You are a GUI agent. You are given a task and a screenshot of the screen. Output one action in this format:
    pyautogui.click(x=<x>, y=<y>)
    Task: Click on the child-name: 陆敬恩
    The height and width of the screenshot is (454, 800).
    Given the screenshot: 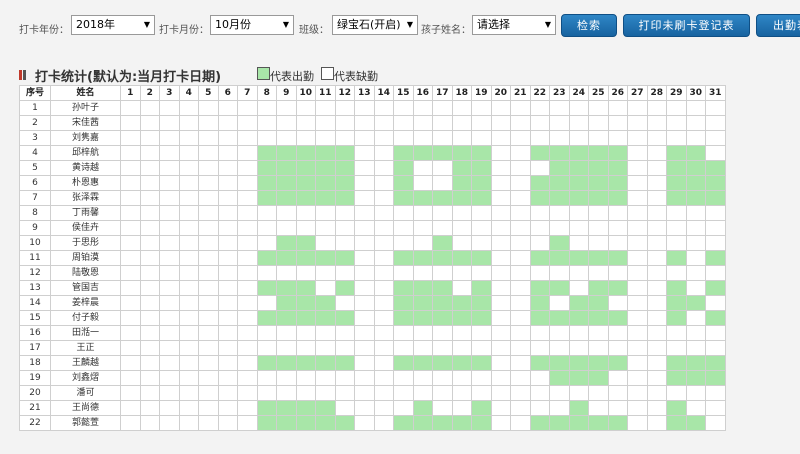 What is the action you would take?
    pyautogui.click(x=85, y=273)
    